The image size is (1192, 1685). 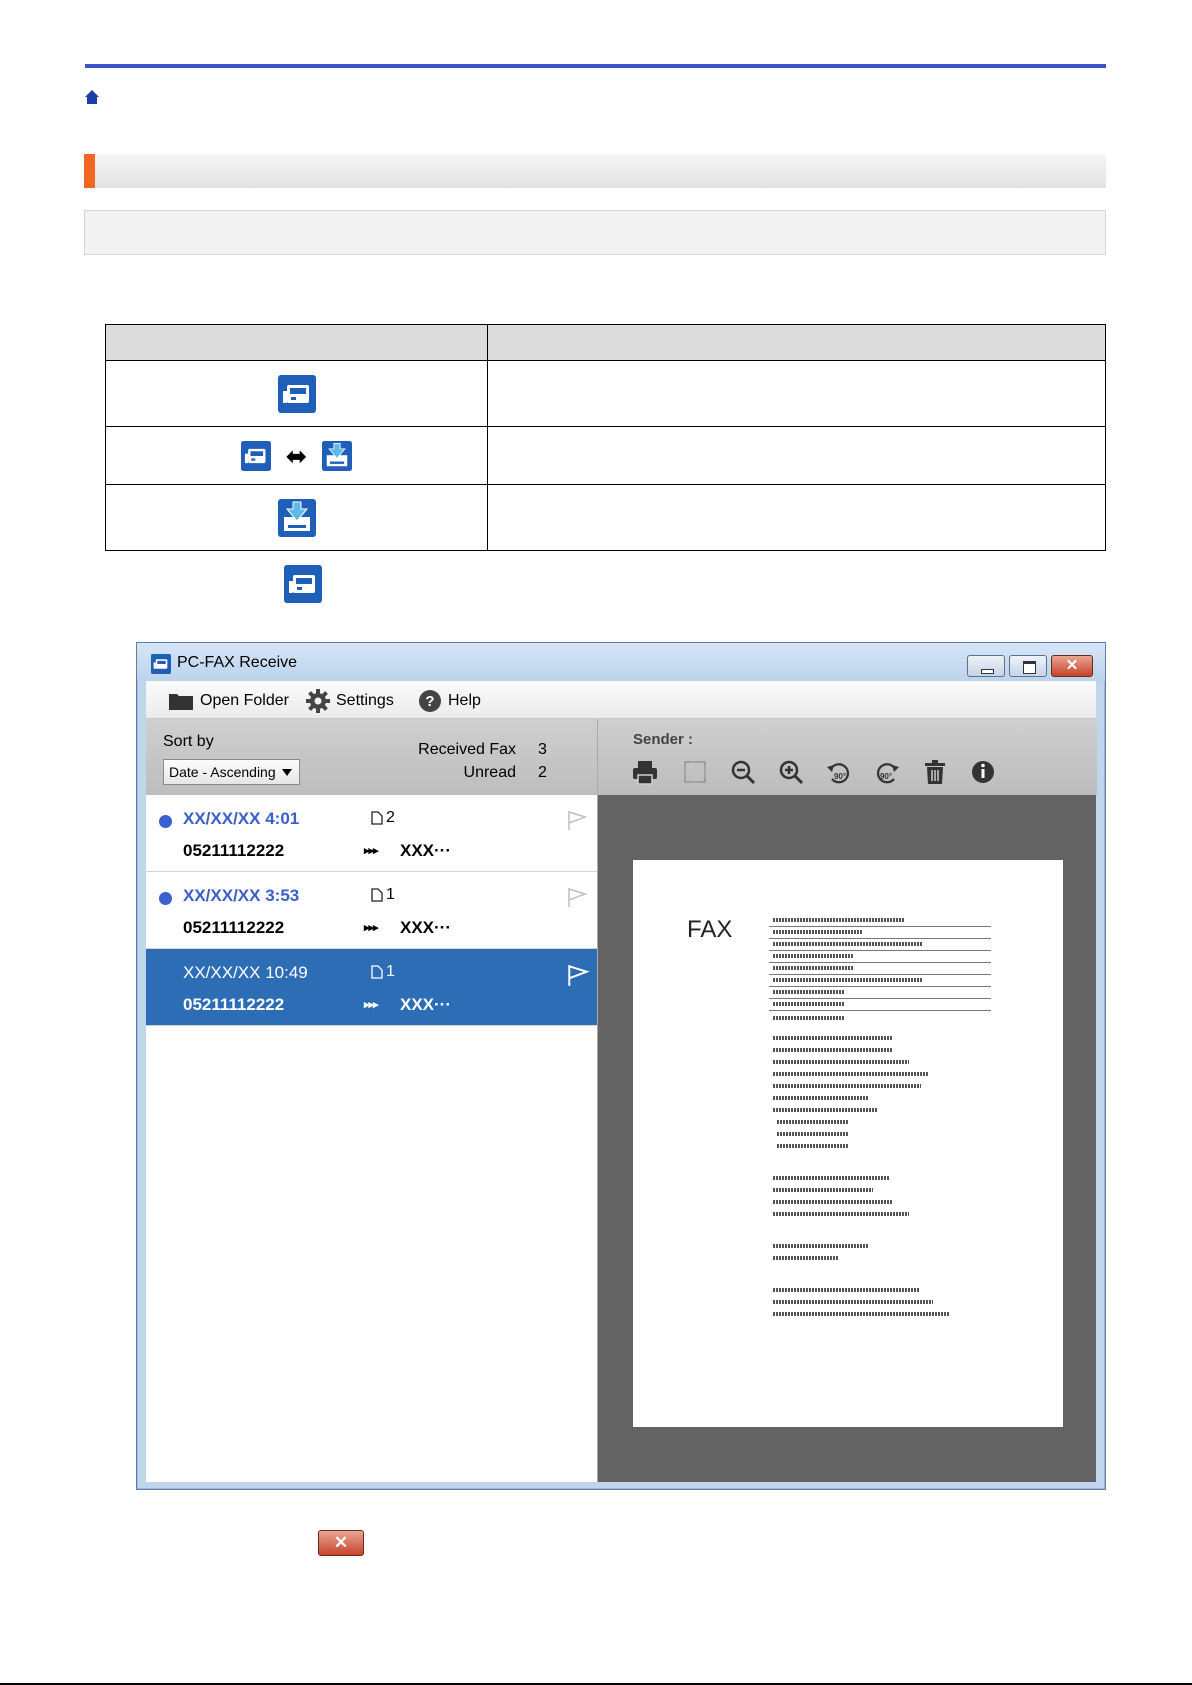 I want to click on fax-sender: XXX···, so click(x=425, y=850).